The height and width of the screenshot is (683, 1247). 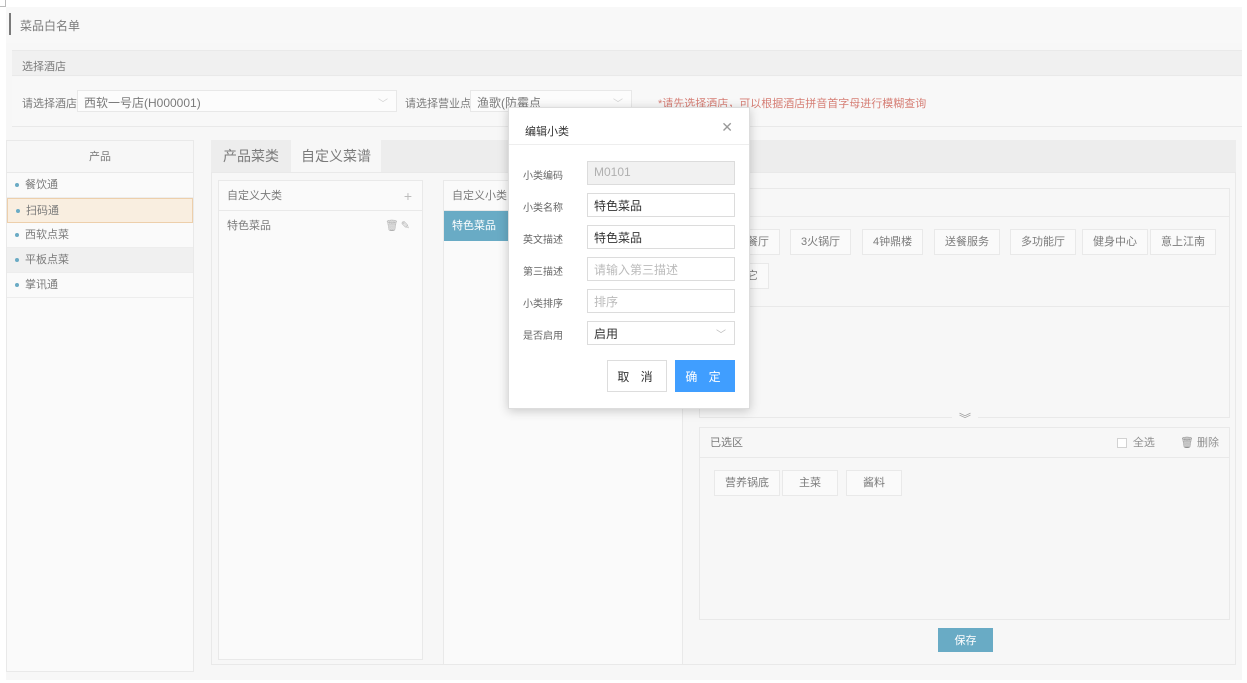 What do you see at coordinates (661, 333) in the screenshot?
I see `enabled-select: 启用 ﹀` at bounding box center [661, 333].